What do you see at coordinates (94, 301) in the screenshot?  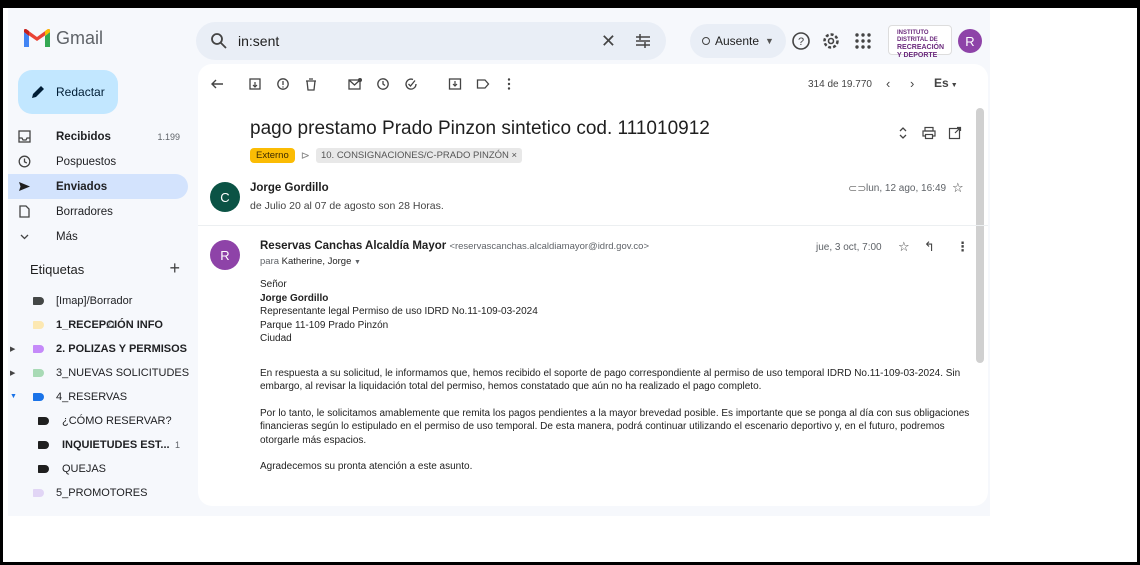 I see `label-name: [Imap]/Borrador` at bounding box center [94, 301].